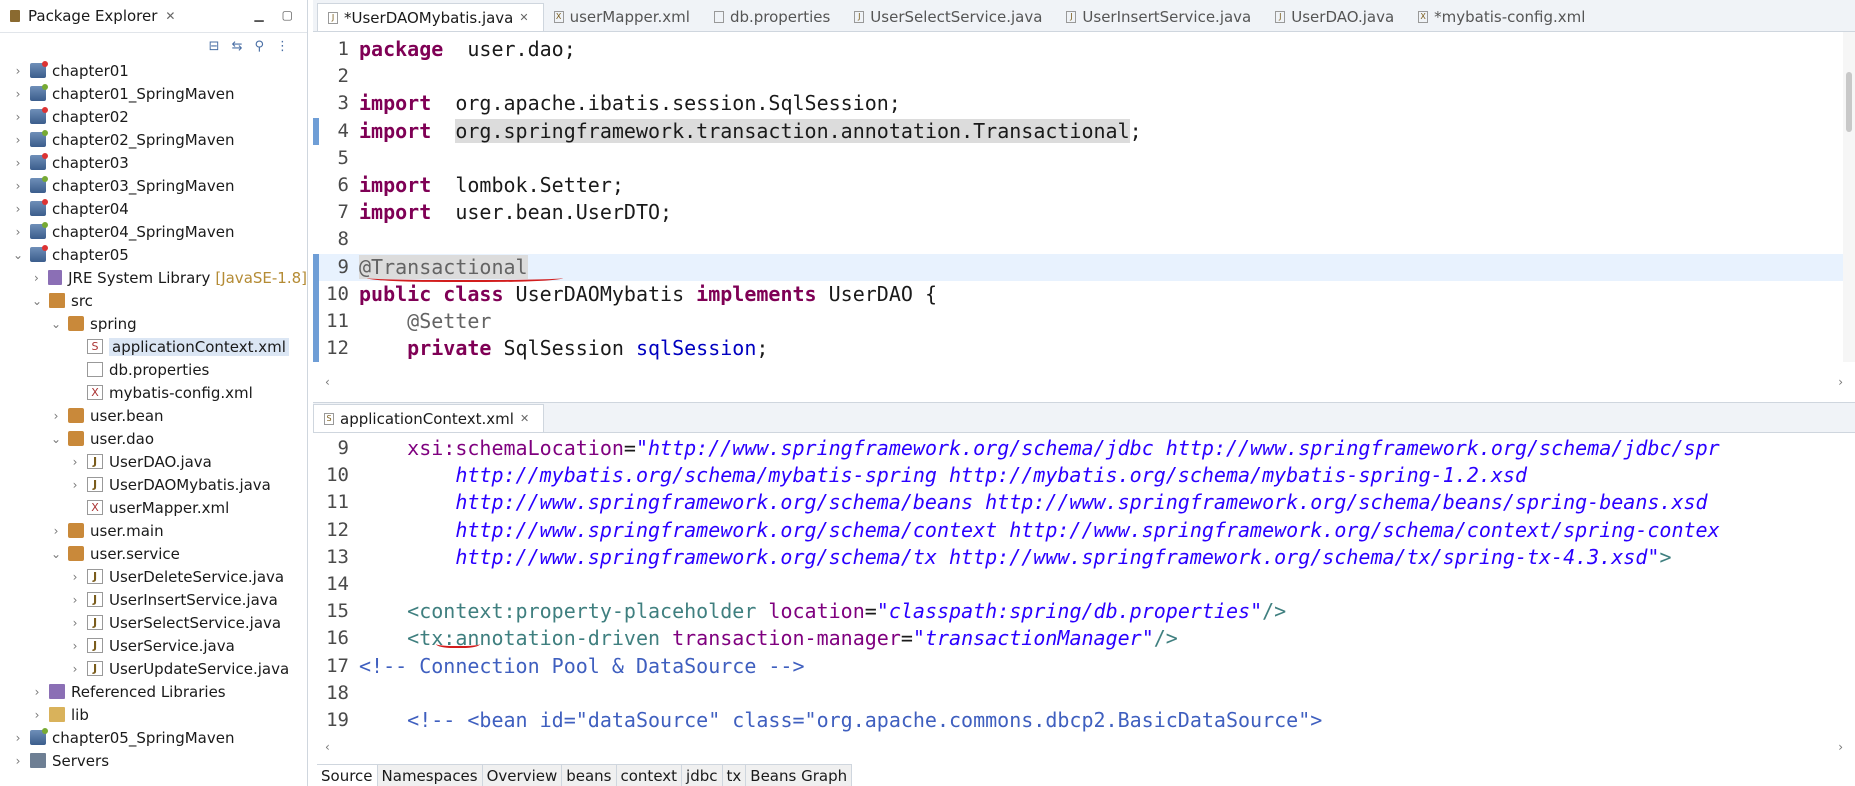  I want to click on tree-item: ⌄ spring, so click(153, 323).